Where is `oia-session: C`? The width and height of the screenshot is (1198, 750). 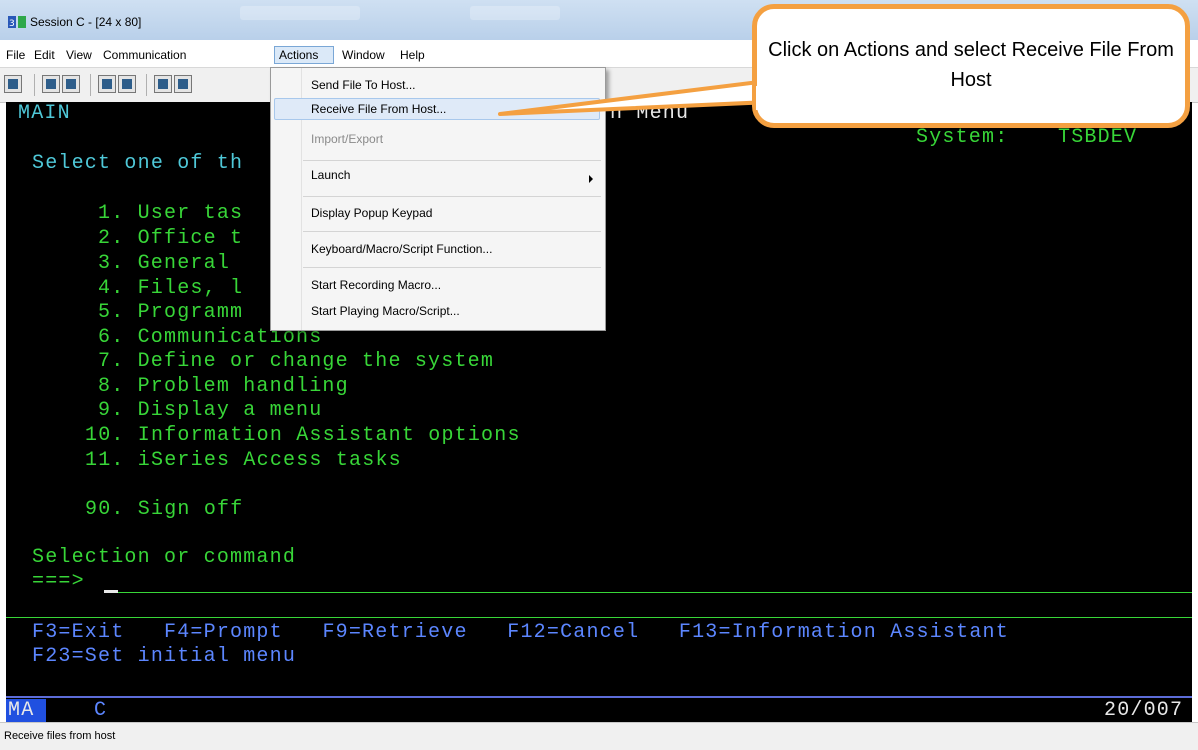
oia-session: C is located at coordinates (101, 710).